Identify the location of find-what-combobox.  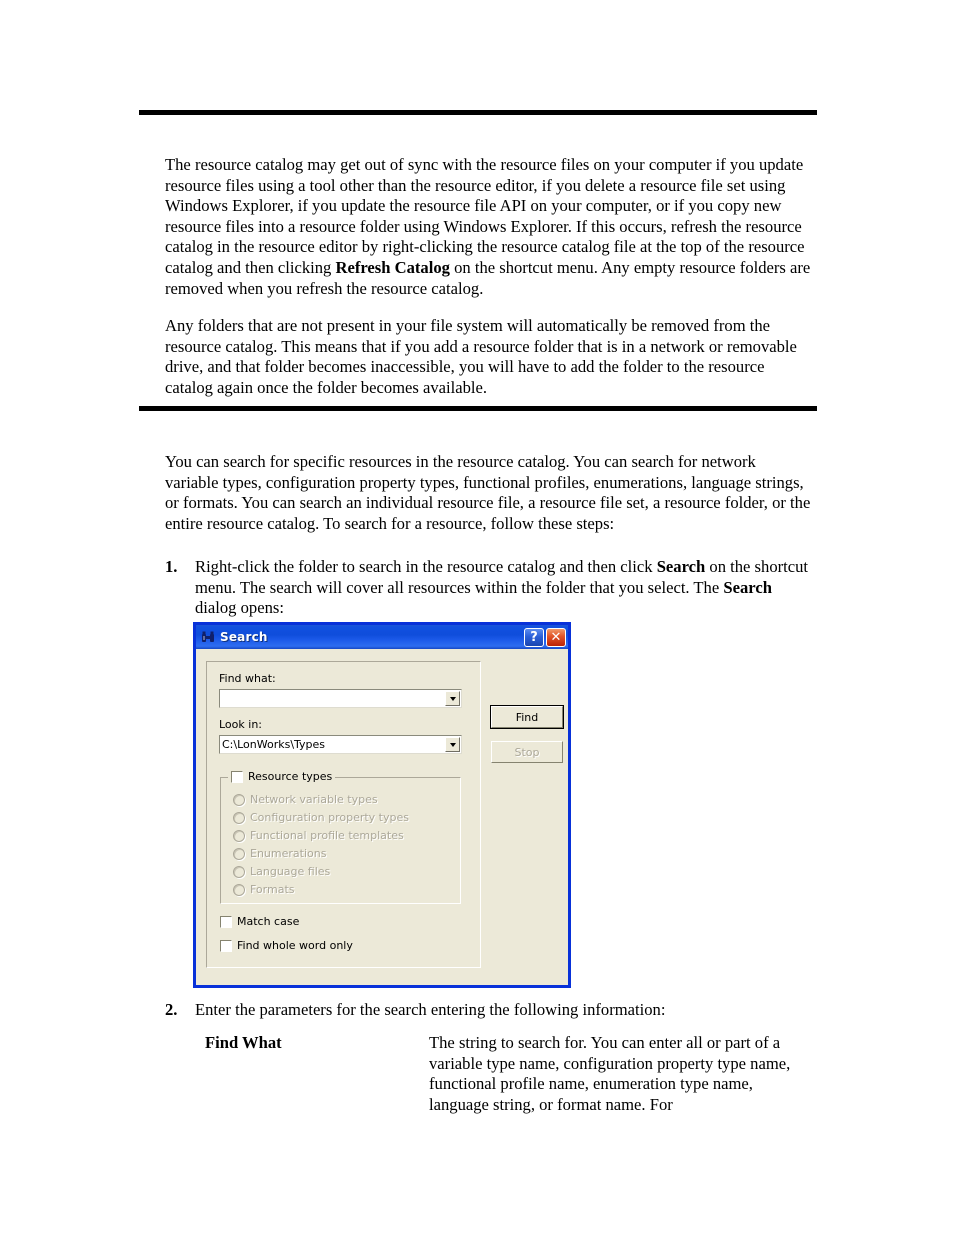
(340, 698).